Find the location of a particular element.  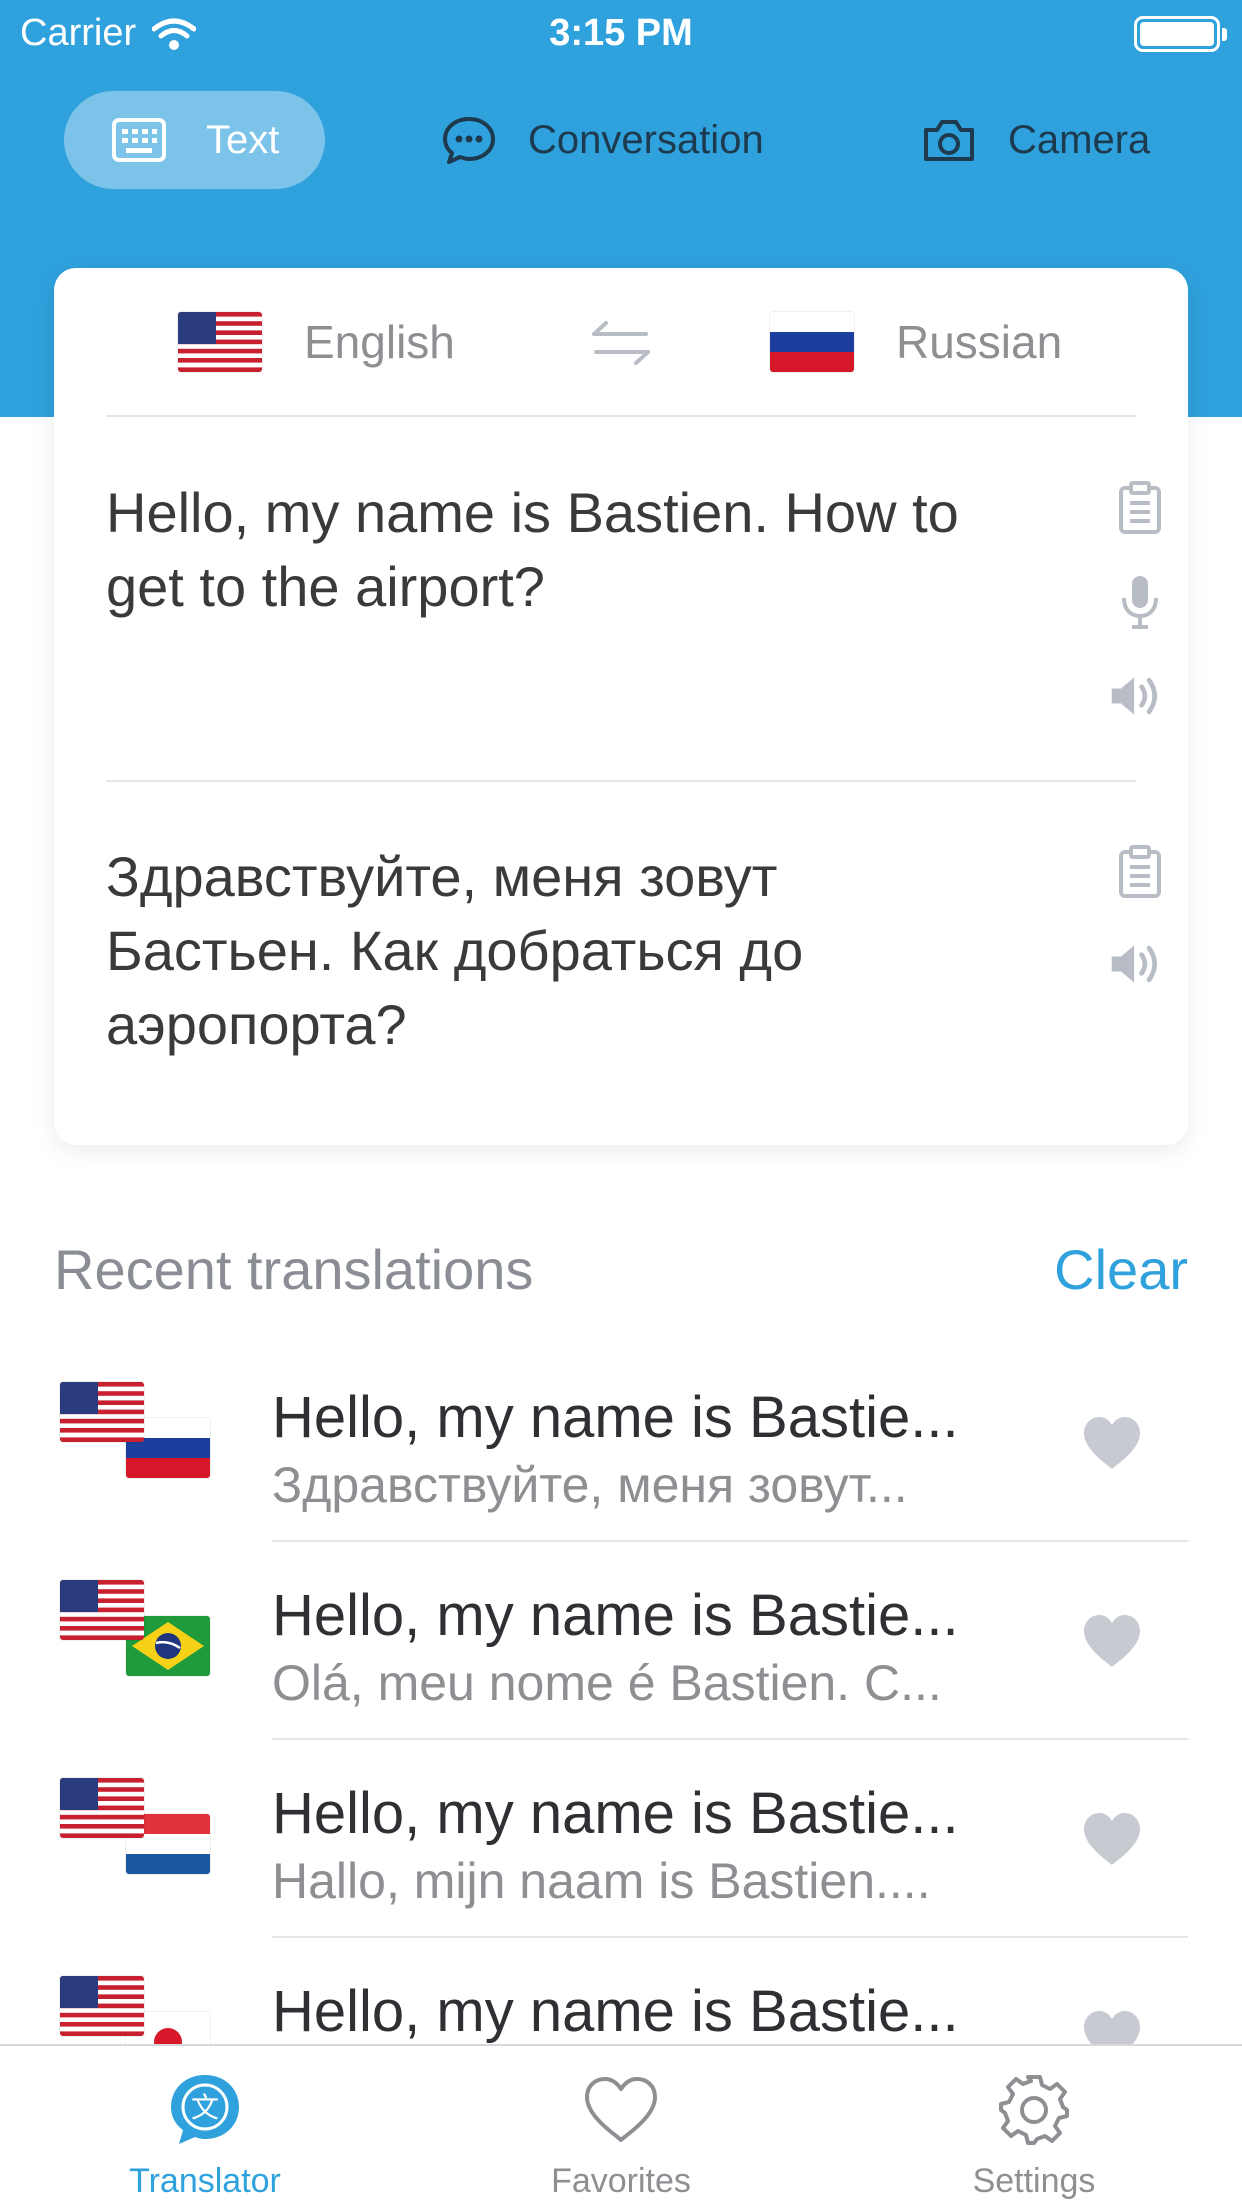

source-language-button: English is located at coordinates (316, 342).